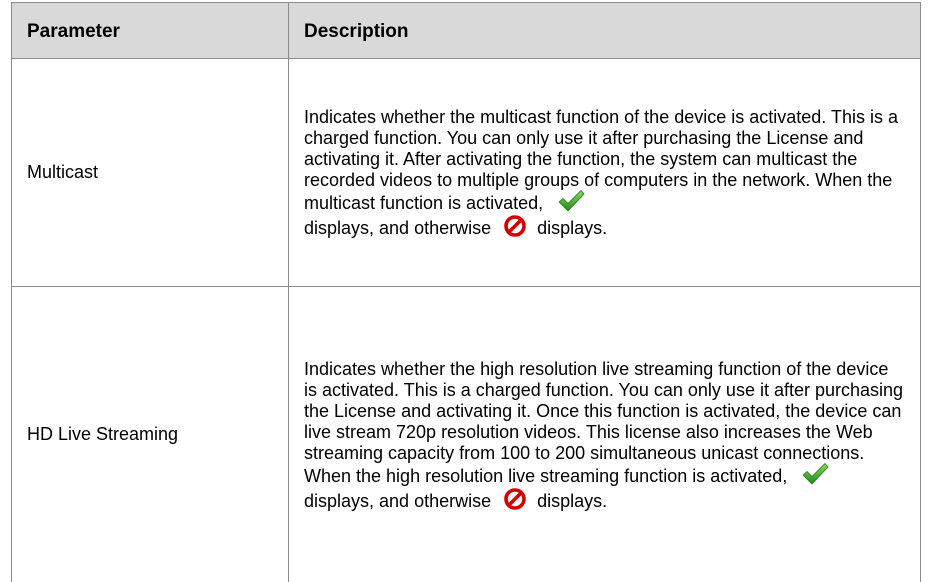 The height and width of the screenshot is (582, 931). Describe the element at coordinates (150, 173) in the screenshot. I see `parameter-name-cell: Multicast` at that location.